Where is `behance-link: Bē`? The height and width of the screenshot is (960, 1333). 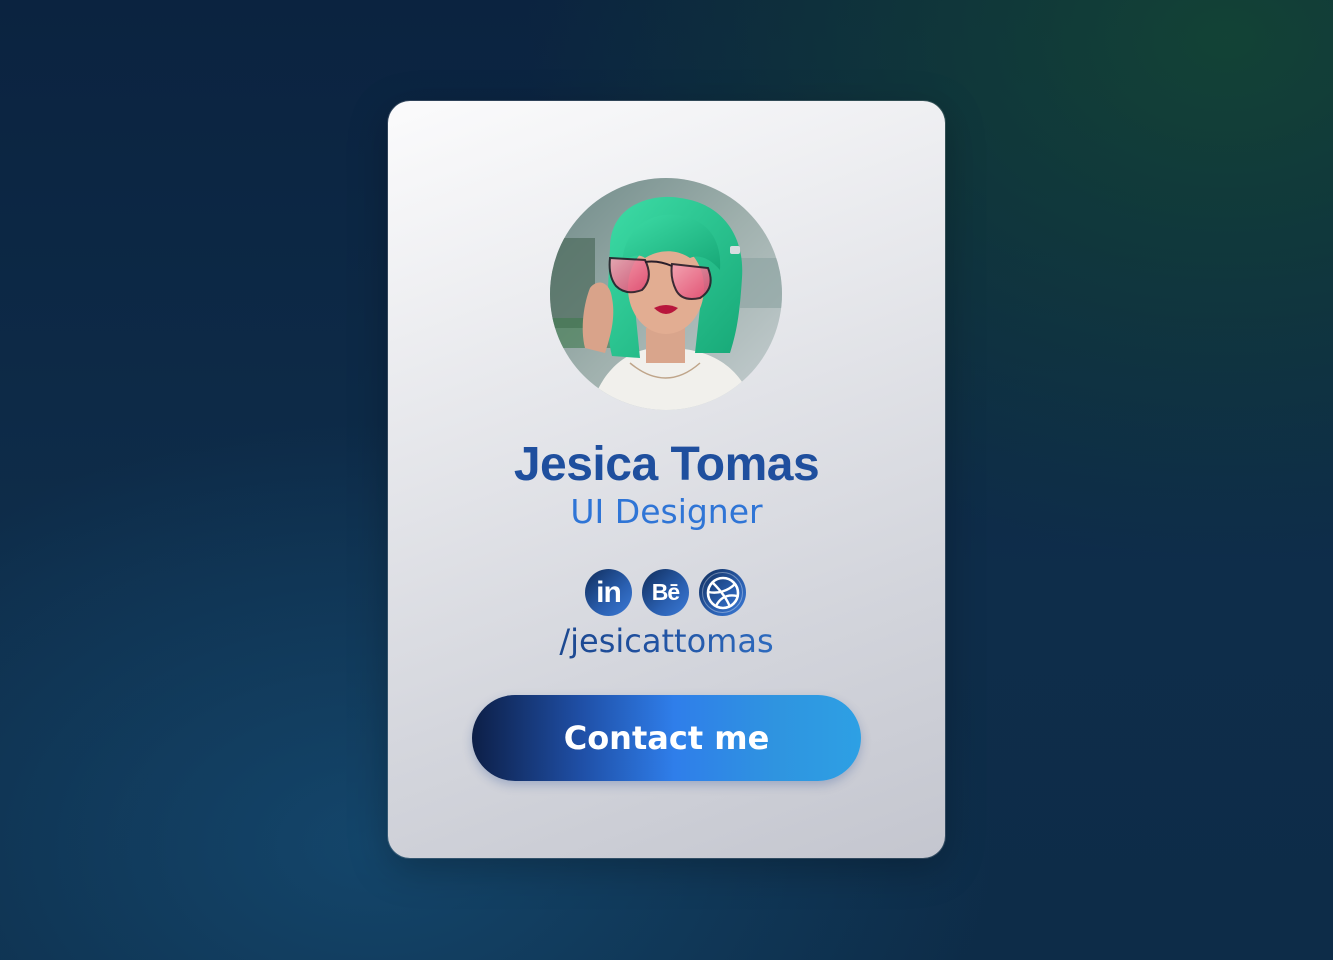 behance-link: Bē is located at coordinates (665, 592).